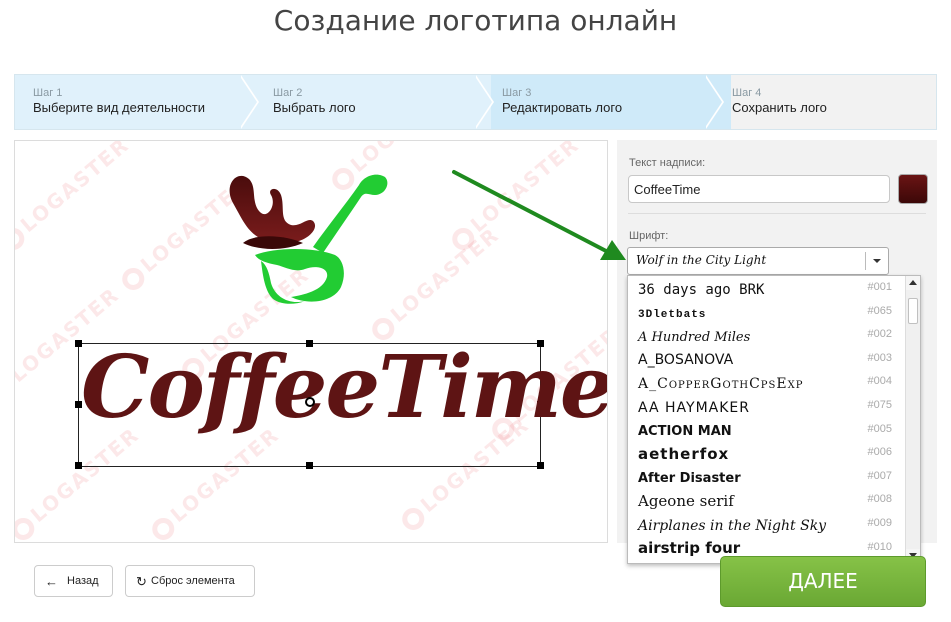 Image resolution: width=951 pixels, height=622 pixels. What do you see at coordinates (779, 107) in the screenshot?
I see `step-4-label: Сохранить лого` at bounding box center [779, 107].